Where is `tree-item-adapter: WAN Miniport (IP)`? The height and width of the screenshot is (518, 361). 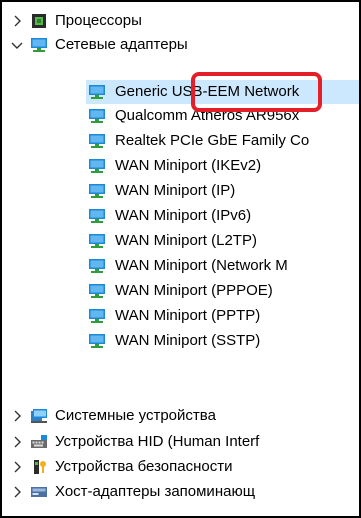 tree-item-adapter: WAN Miniport (IP) is located at coordinates (180, 191).